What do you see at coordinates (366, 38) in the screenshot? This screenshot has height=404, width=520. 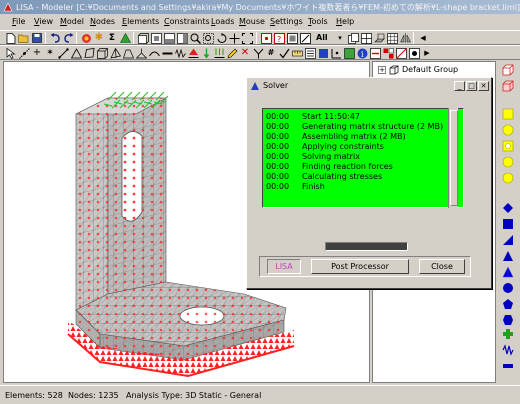 I see `mesh-icon` at bounding box center [366, 38].